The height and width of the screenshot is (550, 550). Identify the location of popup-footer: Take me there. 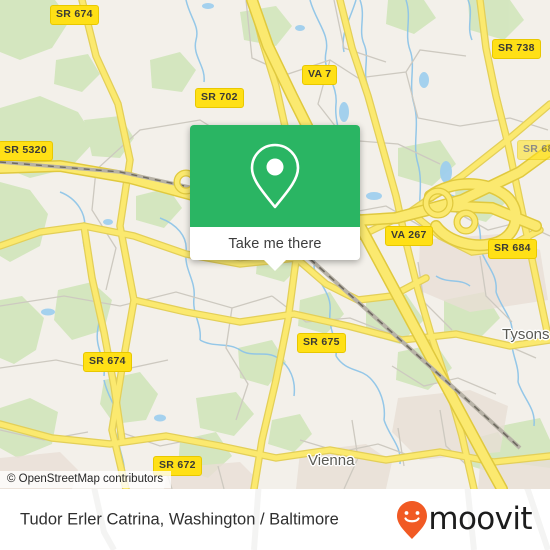
(275, 249).